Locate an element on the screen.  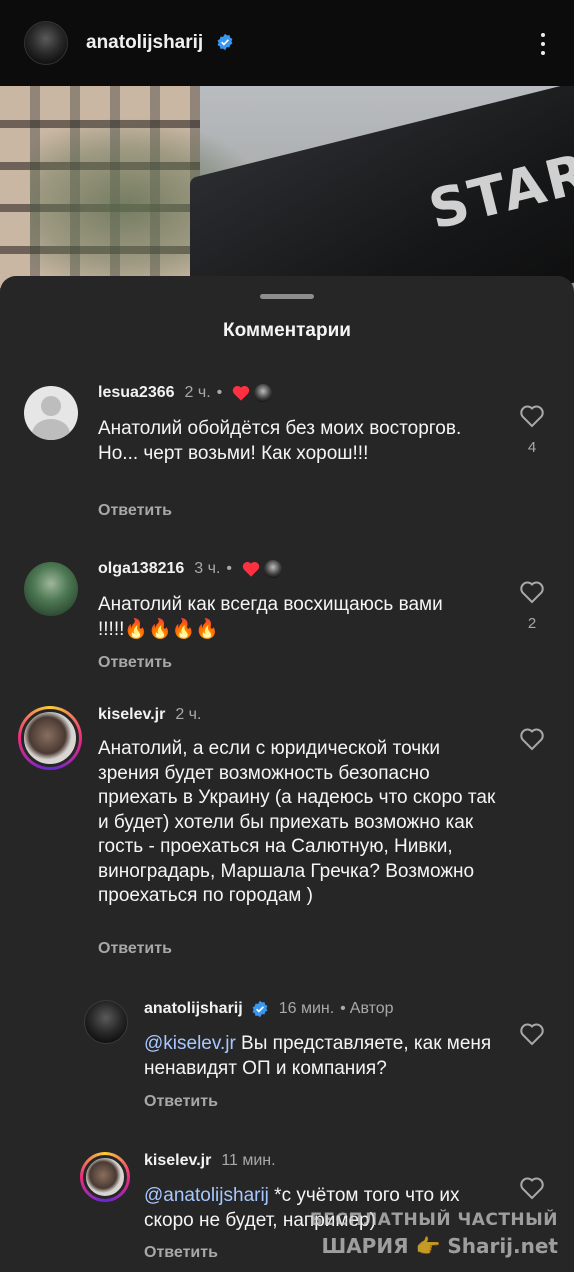
comment-meta: kiselev.jr 2 ч. is located at coordinates (149, 715).